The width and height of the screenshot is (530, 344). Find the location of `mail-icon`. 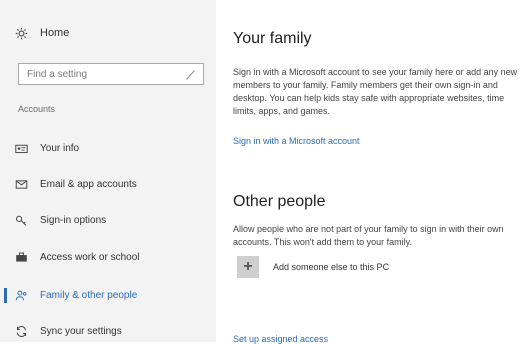

mail-icon is located at coordinates (21, 184).